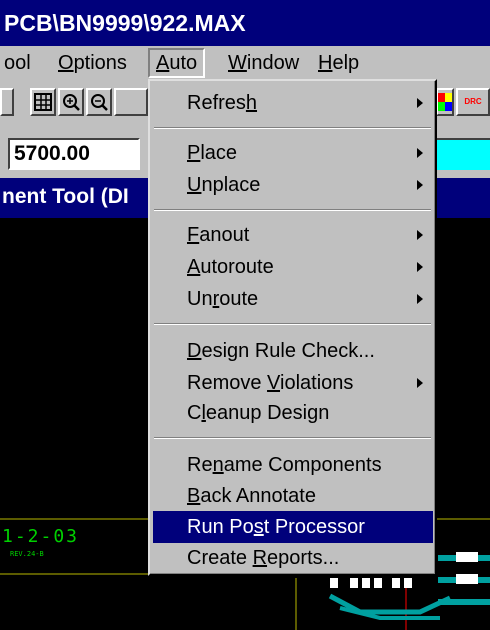 The image size is (490, 630). I want to click on drc-button: DRC, so click(473, 102).